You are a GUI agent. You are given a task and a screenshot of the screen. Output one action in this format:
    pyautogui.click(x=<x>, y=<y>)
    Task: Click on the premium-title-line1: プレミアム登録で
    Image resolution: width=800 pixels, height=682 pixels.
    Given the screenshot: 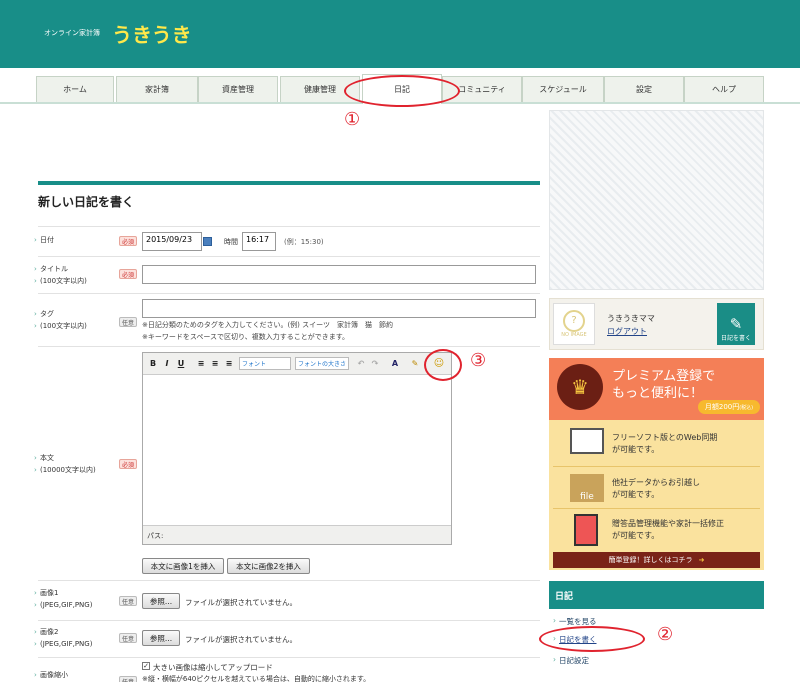 What is the action you would take?
    pyautogui.click(x=664, y=376)
    